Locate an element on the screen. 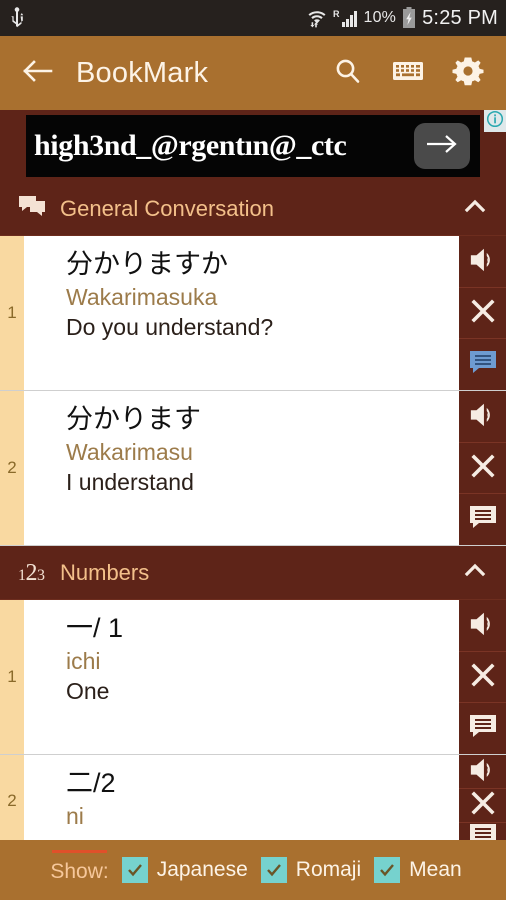  info-icon is located at coordinates (495, 121).